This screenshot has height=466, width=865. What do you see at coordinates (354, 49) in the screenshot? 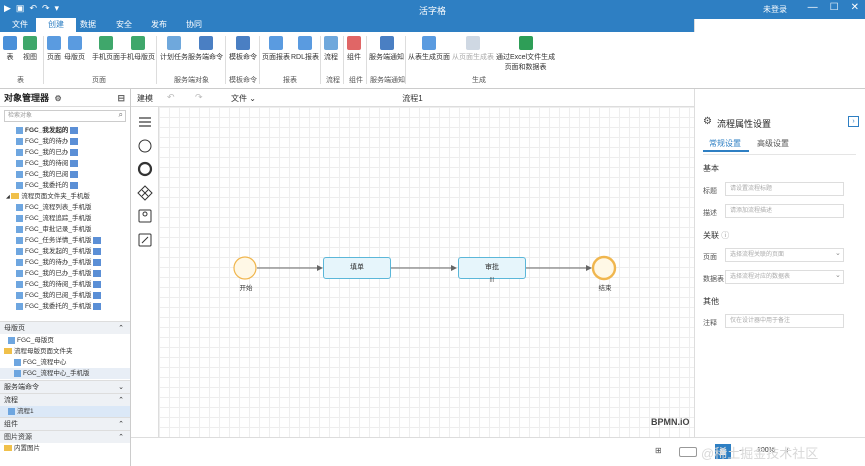
I see `component-button: 组件` at bounding box center [354, 49].